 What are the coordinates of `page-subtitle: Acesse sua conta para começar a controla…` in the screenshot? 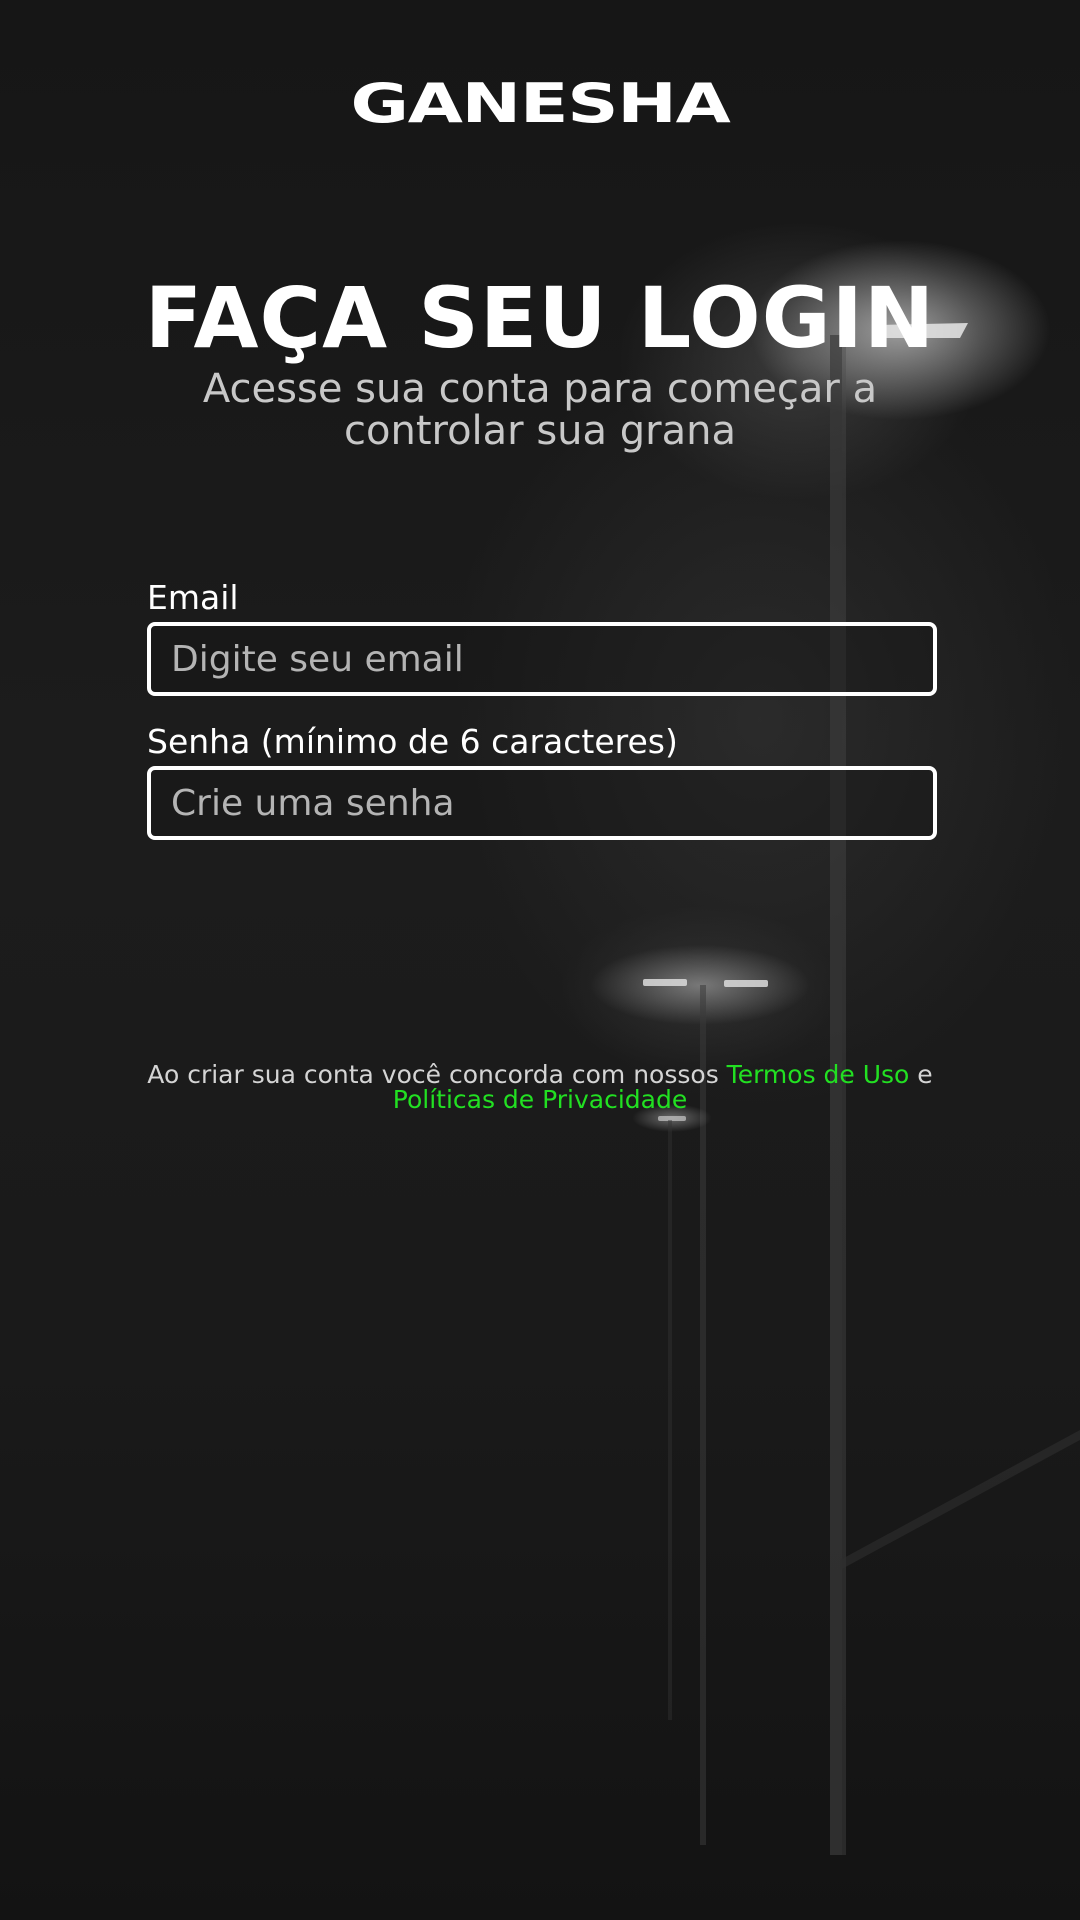 It's located at (540, 410).